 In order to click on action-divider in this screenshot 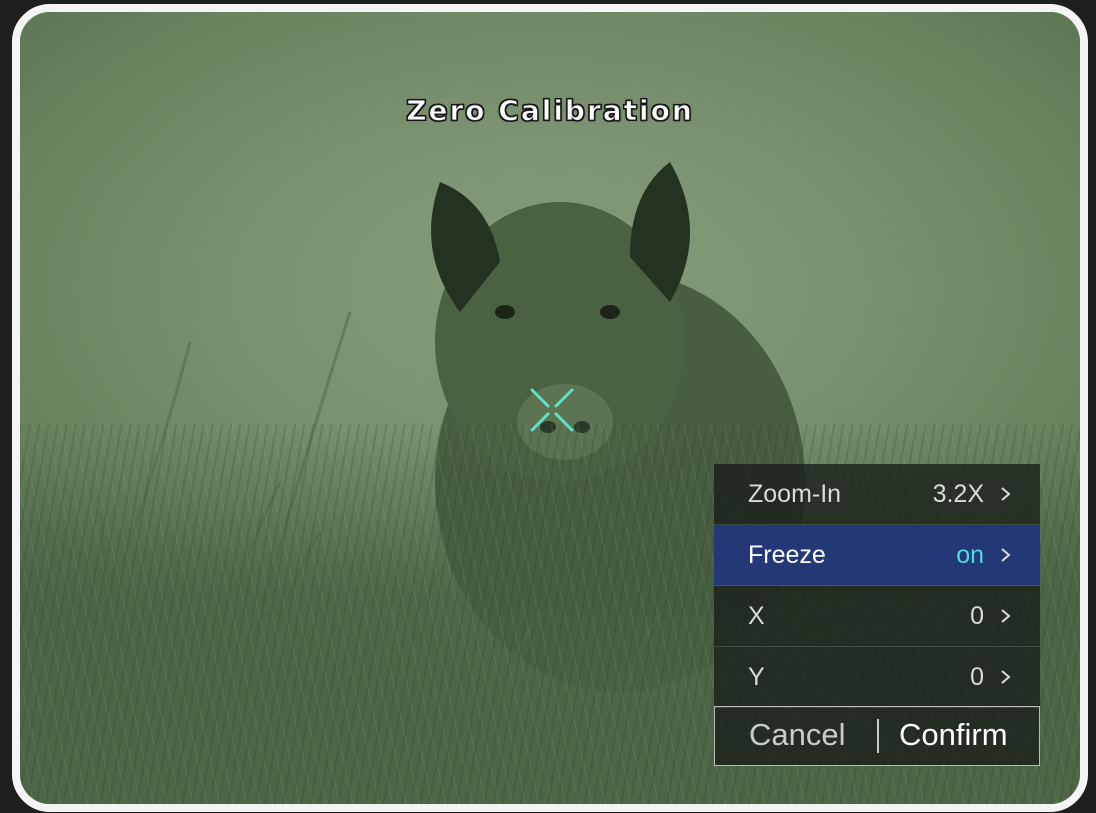, I will do `click(878, 736)`.